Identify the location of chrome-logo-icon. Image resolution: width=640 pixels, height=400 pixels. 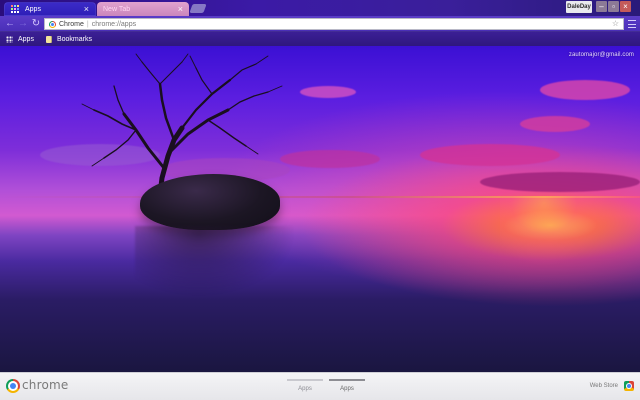
(13, 386).